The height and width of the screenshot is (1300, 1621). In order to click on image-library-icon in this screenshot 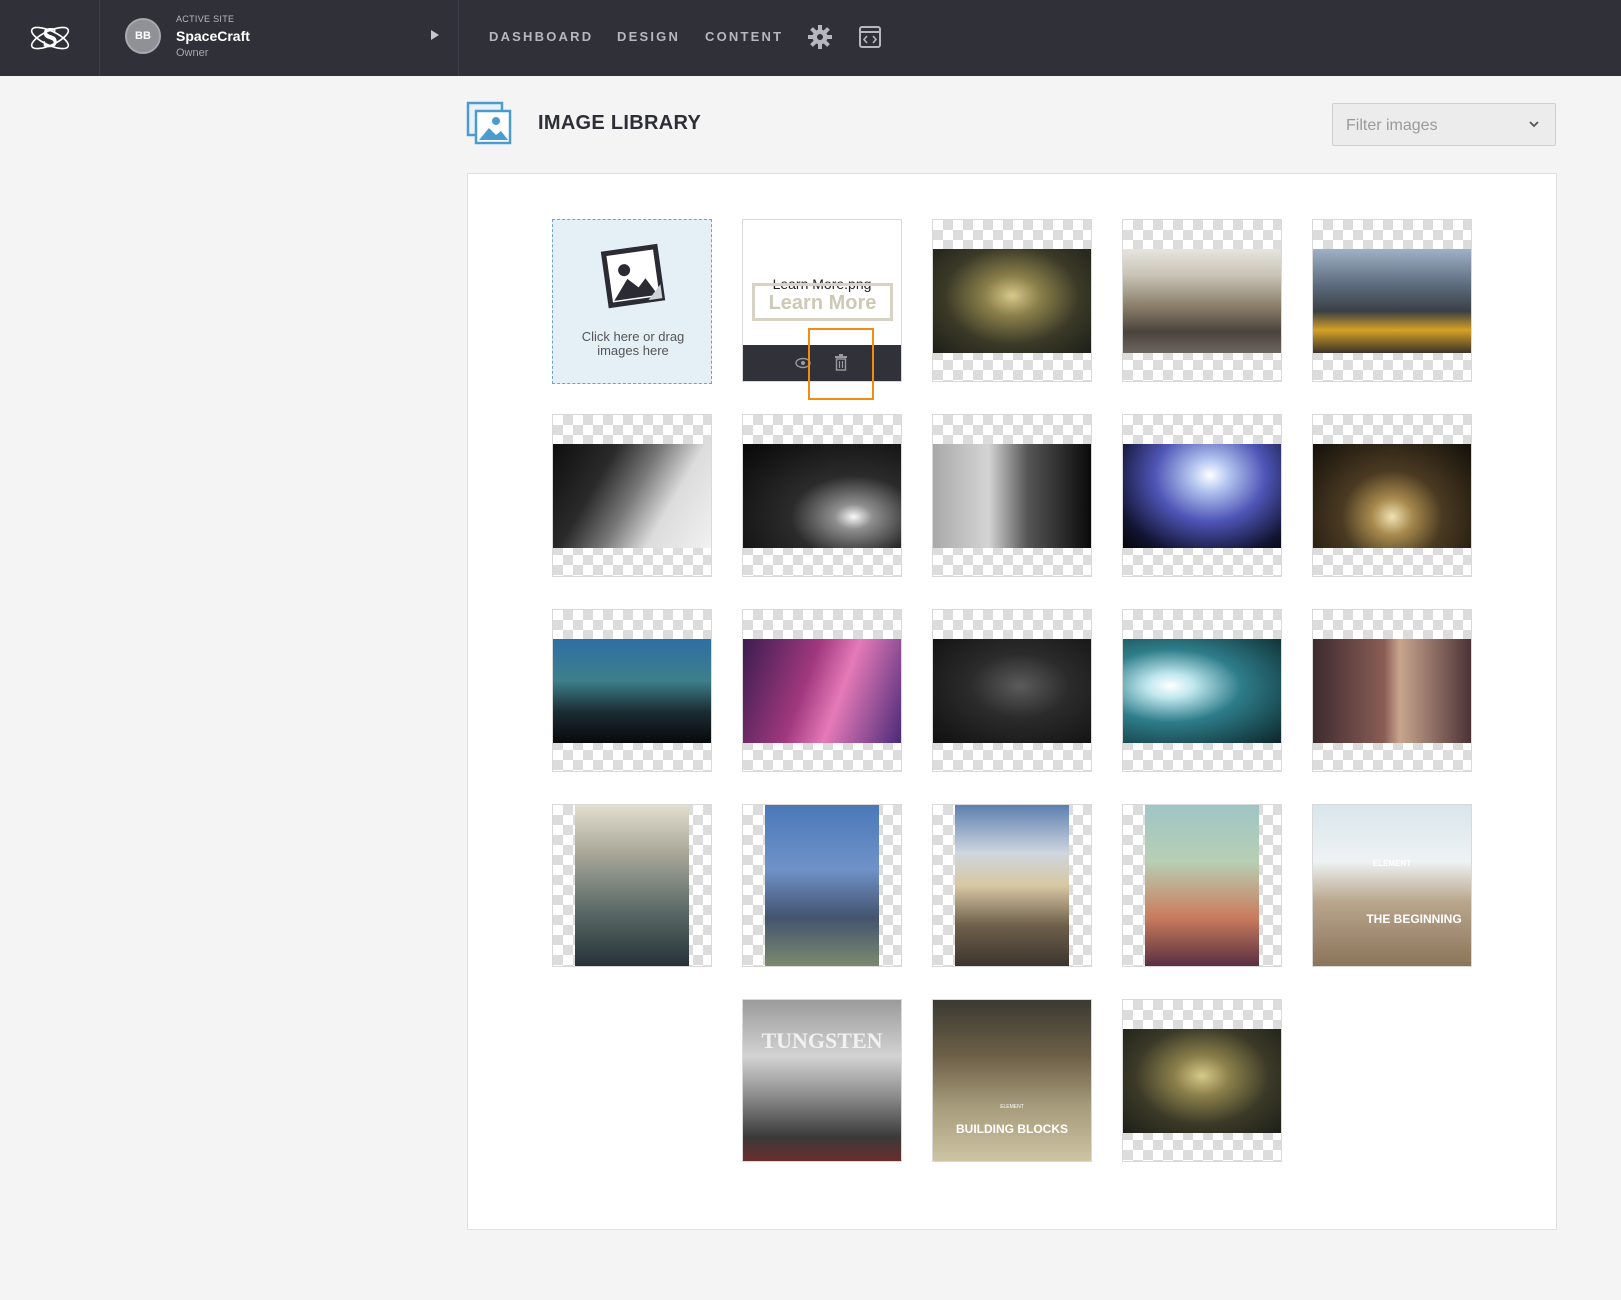, I will do `click(489, 123)`.